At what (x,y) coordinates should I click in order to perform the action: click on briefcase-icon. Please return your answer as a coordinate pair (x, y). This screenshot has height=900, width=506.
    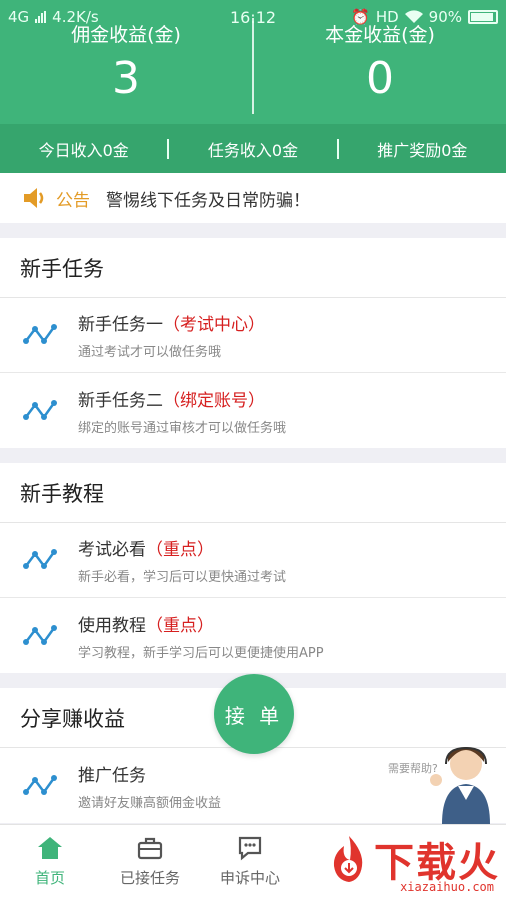
    Looking at the image, I should click on (150, 848).